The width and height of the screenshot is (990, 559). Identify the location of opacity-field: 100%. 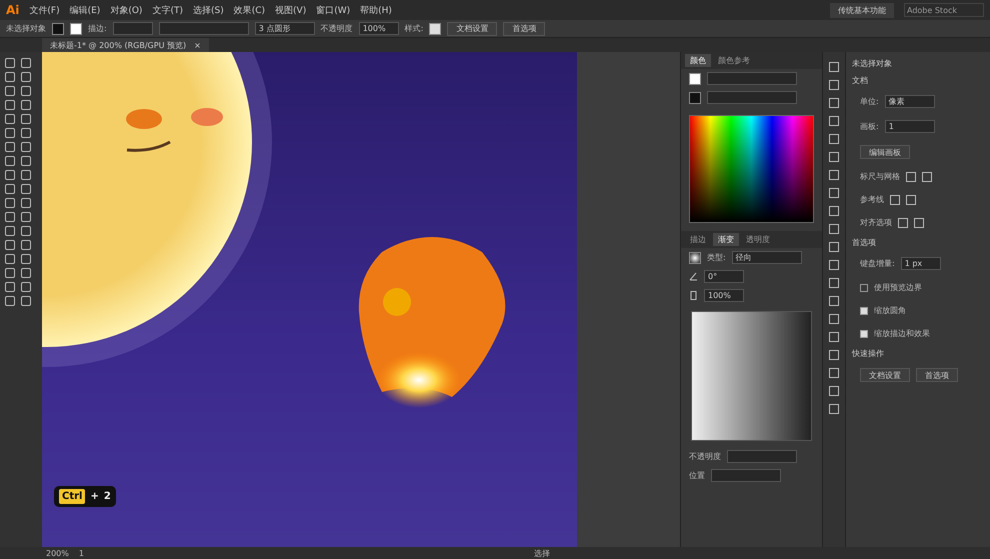
(378, 28).